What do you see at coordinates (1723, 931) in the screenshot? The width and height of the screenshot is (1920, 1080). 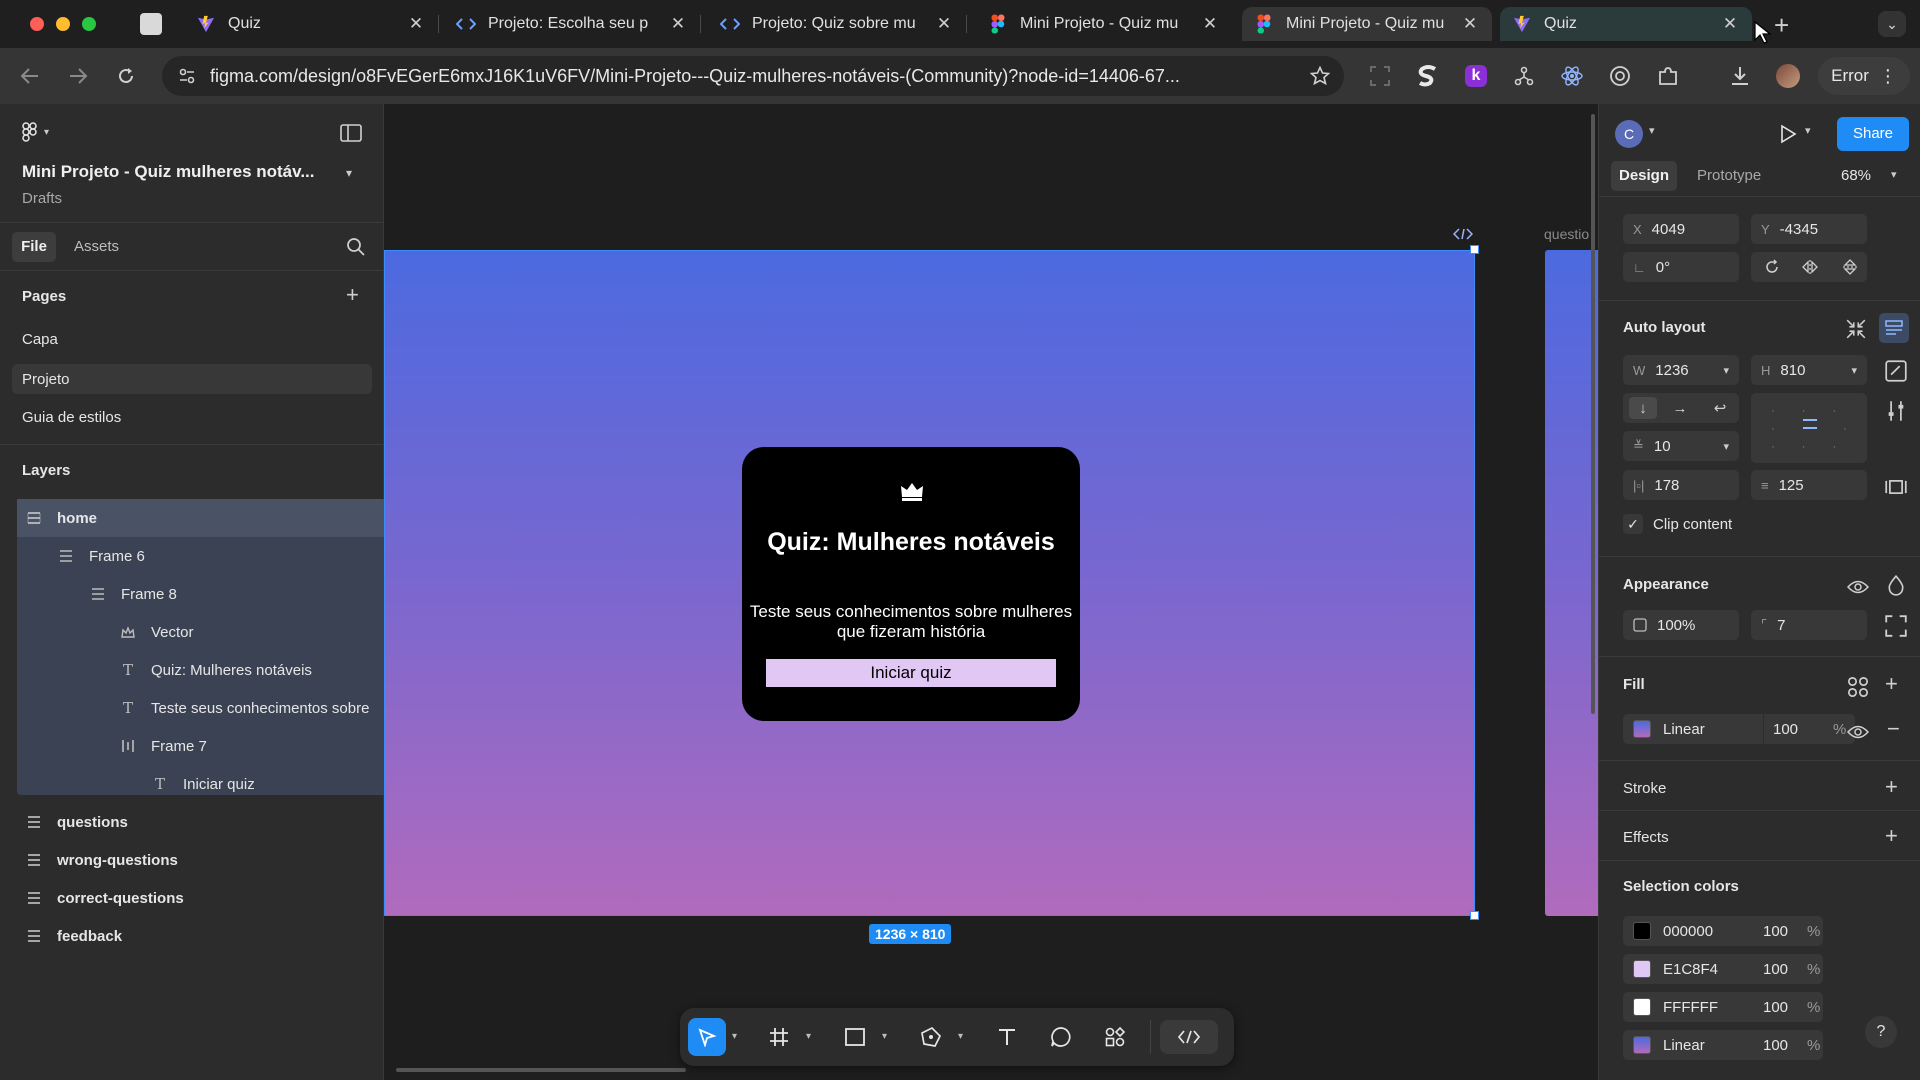 I see `selection-color-row: 000000 100 %` at bounding box center [1723, 931].